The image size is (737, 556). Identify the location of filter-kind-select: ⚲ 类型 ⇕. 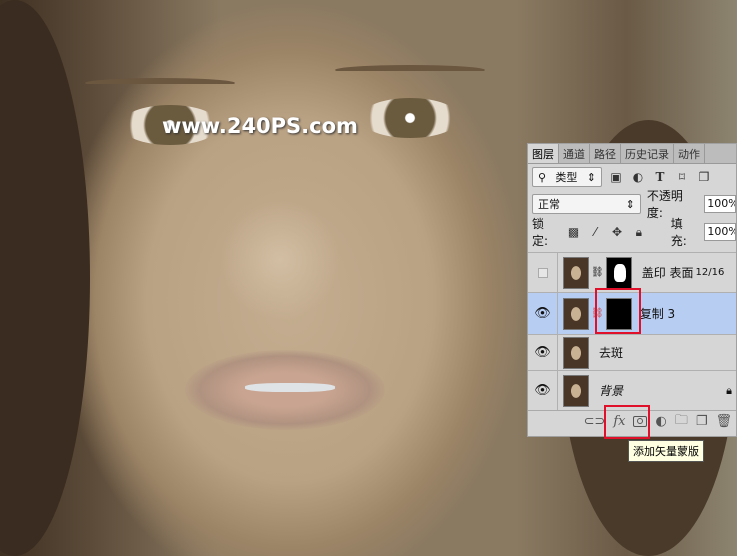
(567, 177).